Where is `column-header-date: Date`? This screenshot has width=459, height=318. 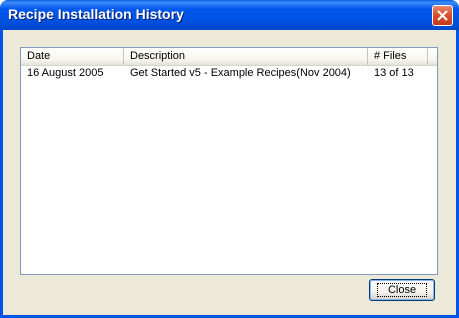
column-header-date: Date is located at coordinates (72, 56).